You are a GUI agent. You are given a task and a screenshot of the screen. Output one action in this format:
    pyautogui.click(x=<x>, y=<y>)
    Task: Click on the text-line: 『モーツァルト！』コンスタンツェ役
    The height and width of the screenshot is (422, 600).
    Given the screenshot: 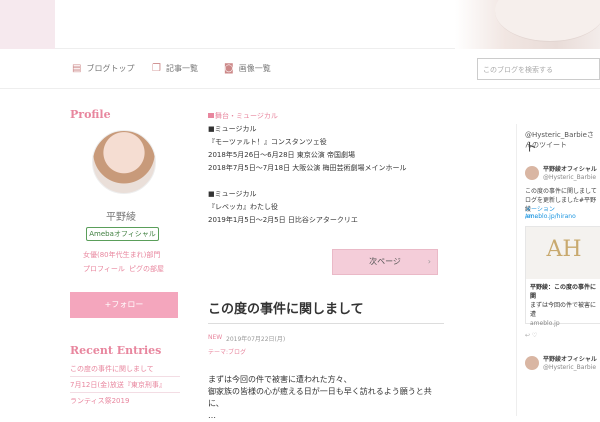 What is the action you would take?
    pyautogui.click(x=267, y=142)
    